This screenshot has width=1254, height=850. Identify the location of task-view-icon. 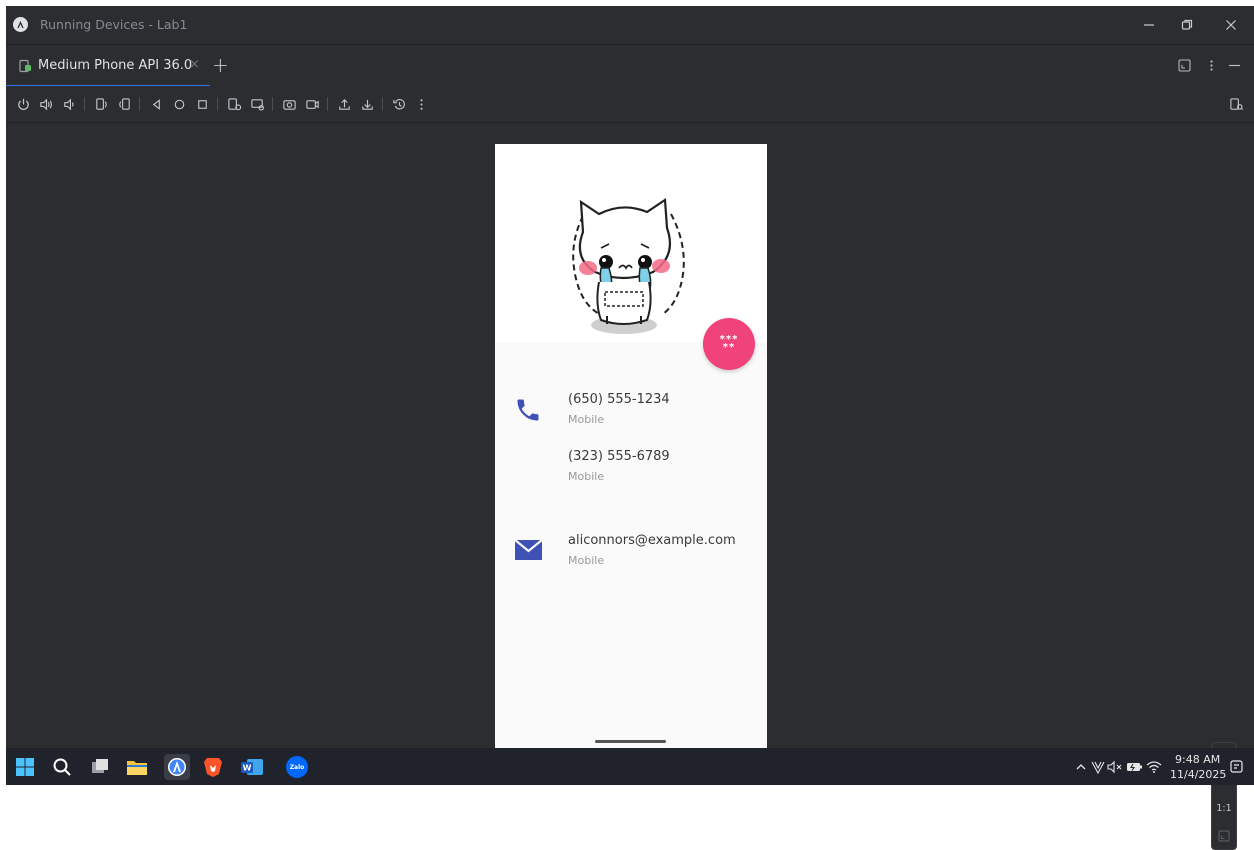
(100, 767).